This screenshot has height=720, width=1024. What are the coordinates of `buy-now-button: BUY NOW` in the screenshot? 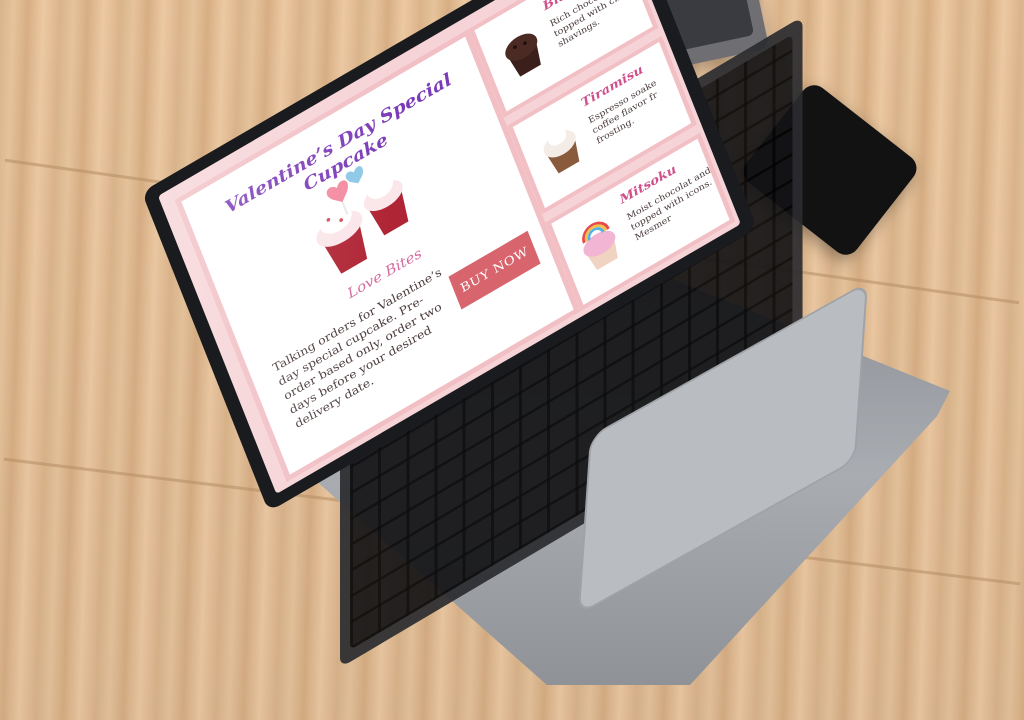 It's located at (494, 270).